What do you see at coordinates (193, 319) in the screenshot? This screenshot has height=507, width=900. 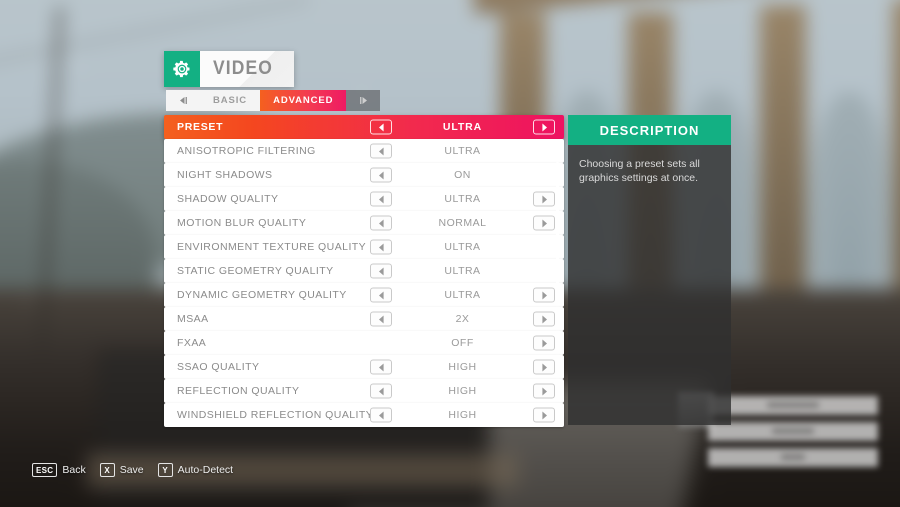 I see `setting-label: MSAA` at bounding box center [193, 319].